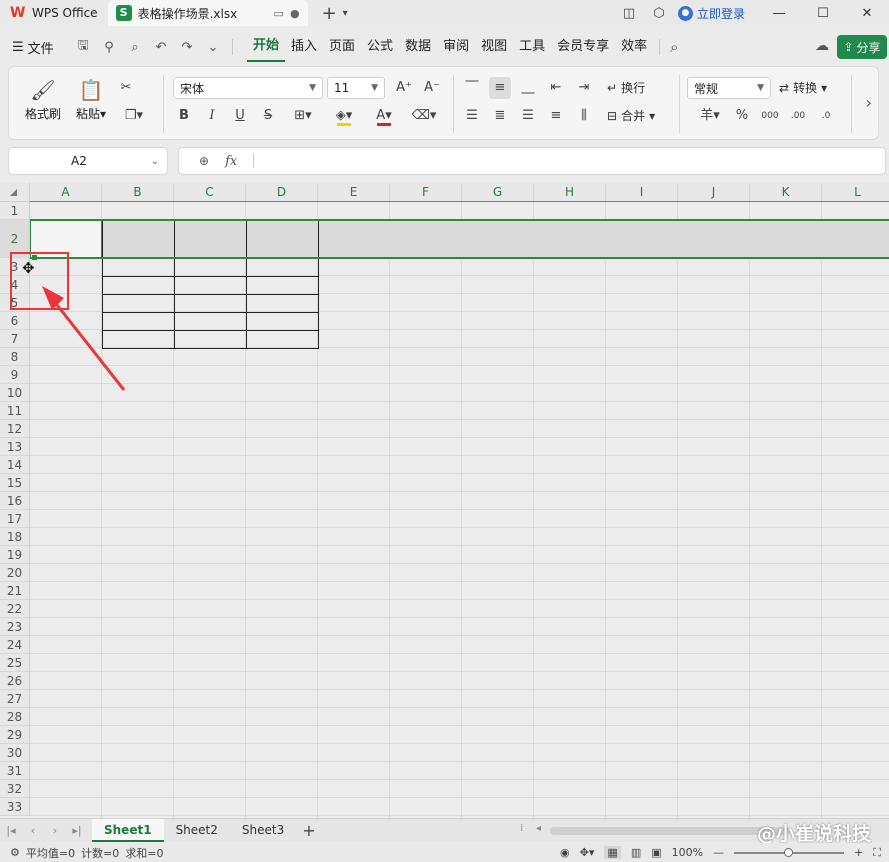 The width and height of the screenshot is (889, 862). I want to click on wps-home-tab: W WPS Office, so click(54, 13).